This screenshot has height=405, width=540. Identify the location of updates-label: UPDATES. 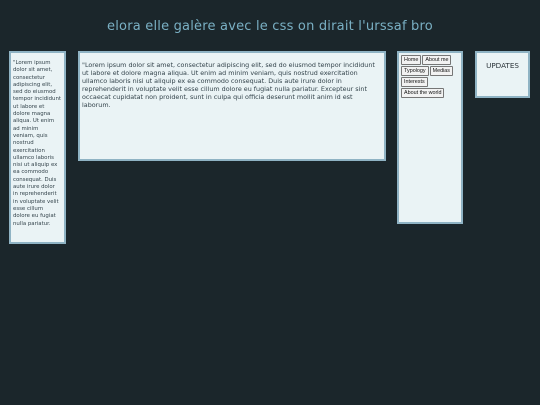
(502, 65).